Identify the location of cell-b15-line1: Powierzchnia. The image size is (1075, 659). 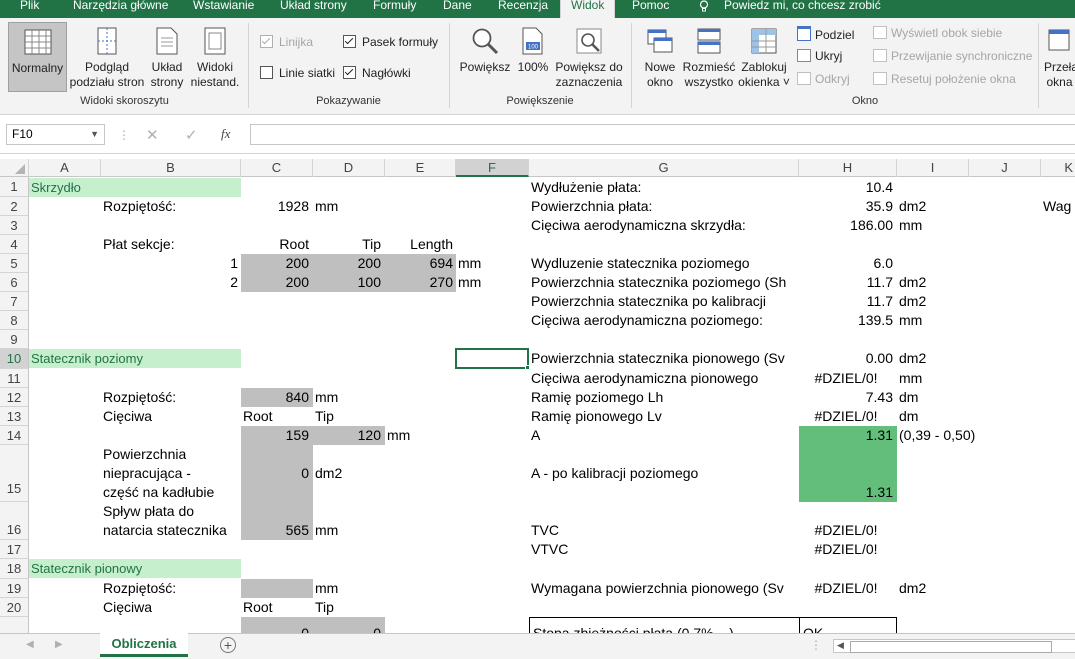
(144, 454).